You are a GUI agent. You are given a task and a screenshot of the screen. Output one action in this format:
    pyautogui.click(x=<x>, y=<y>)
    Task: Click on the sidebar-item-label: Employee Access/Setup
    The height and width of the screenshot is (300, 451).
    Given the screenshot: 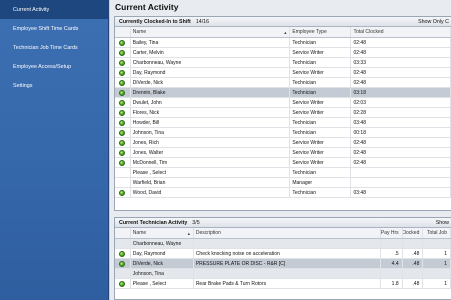 What is the action you would take?
    pyautogui.click(x=42, y=66)
    